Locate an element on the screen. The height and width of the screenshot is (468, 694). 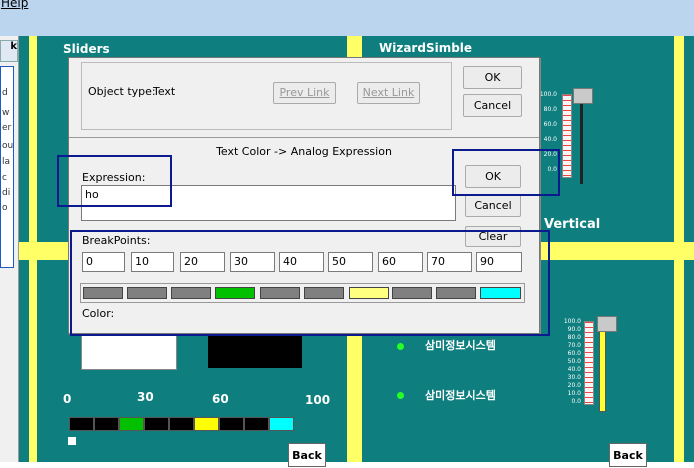
next-link-button: Next Link is located at coordinates (388, 93).